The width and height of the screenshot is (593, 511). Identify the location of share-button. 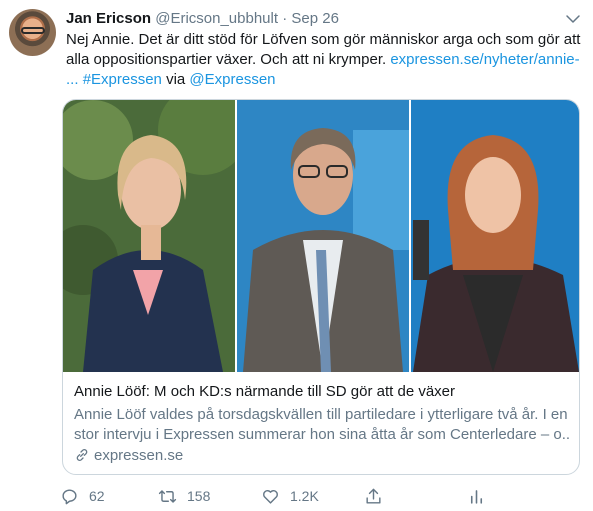
(373, 496).